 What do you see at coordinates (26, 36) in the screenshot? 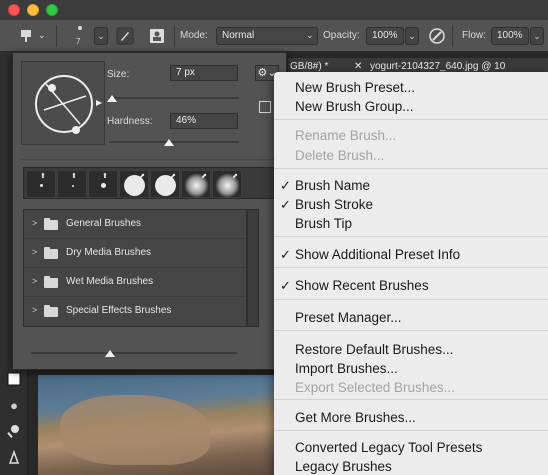
I see `brush-tool-icon` at bounding box center [26, 36].